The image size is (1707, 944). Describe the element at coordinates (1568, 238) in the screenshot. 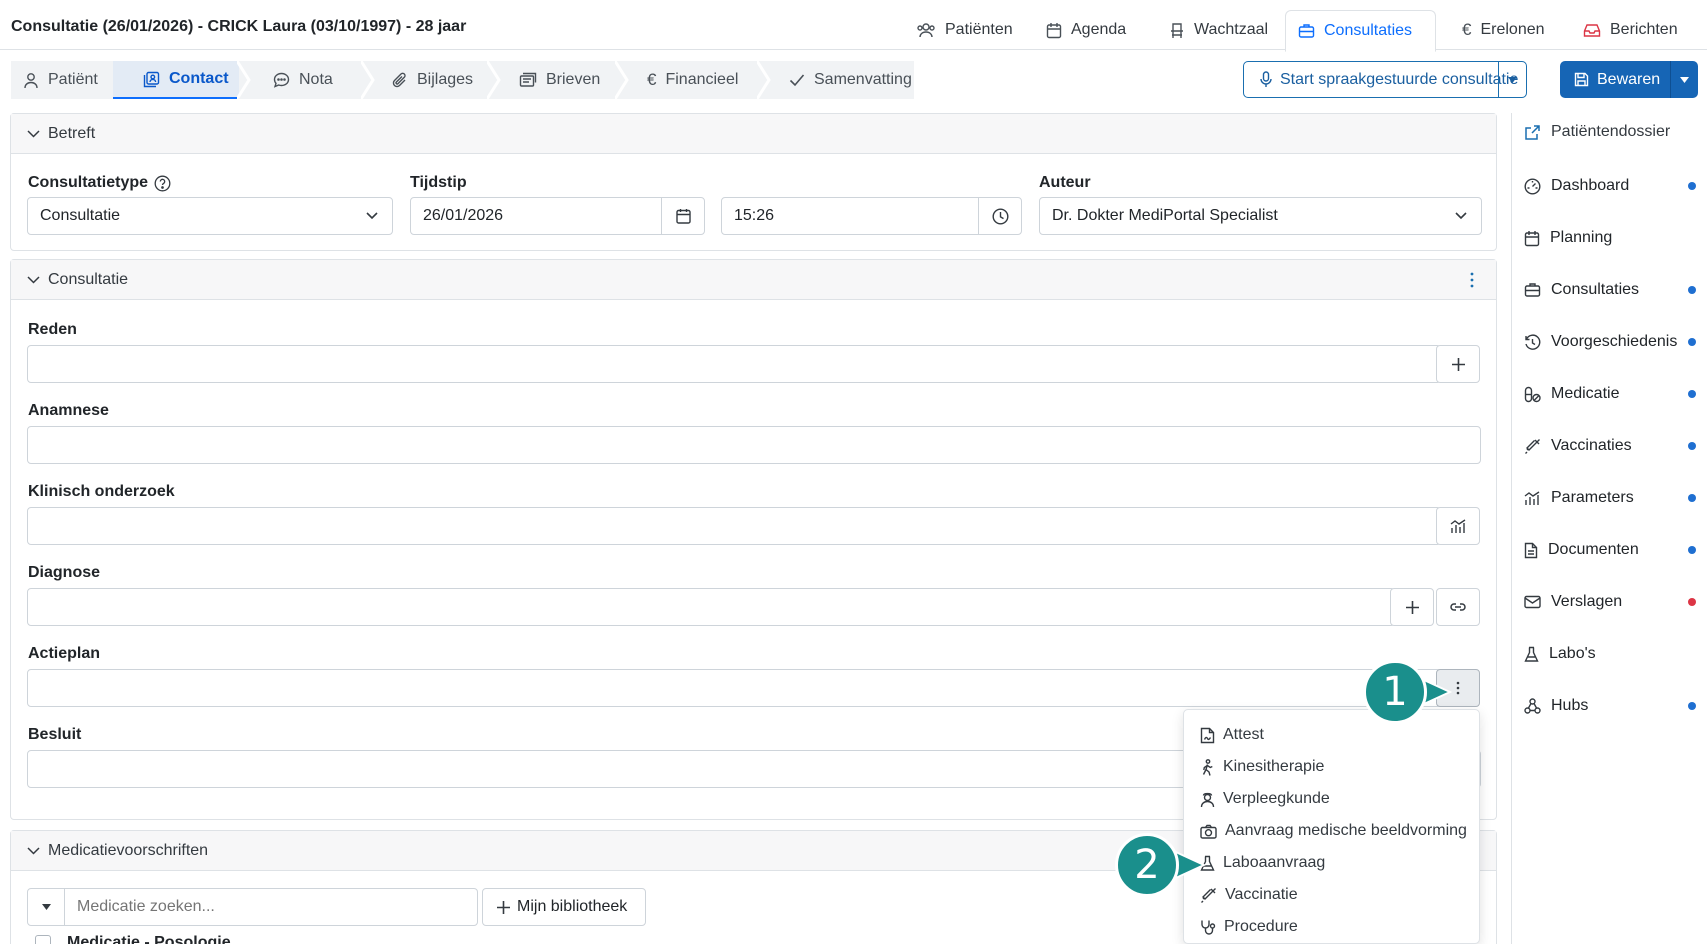

I see `sidebar-item-planning: Planning` at that location.